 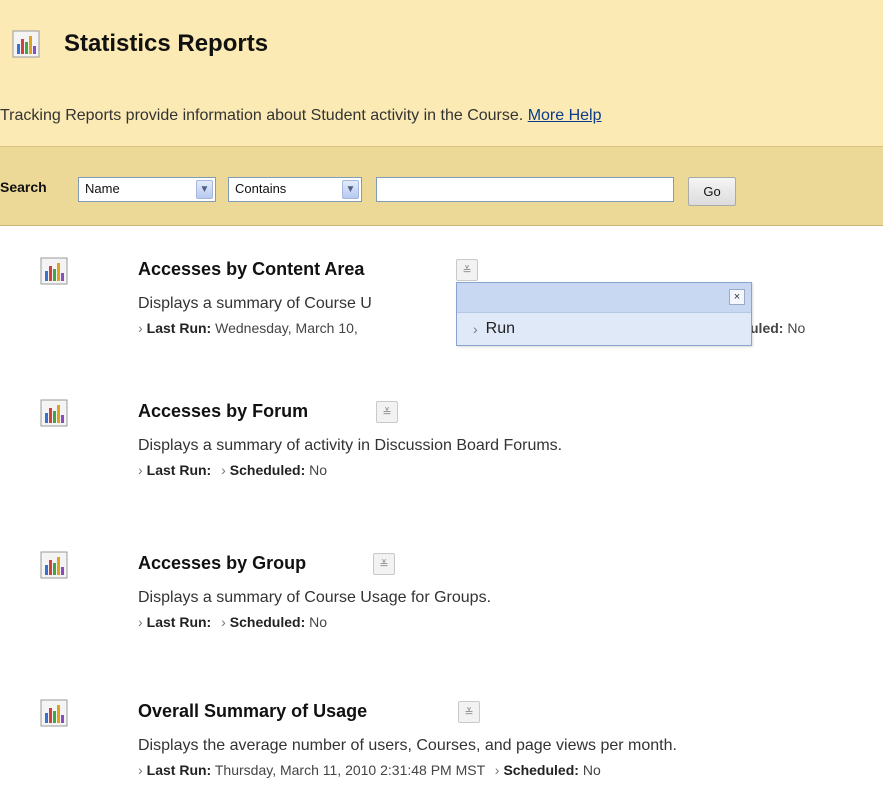 What do you see at coordinates (565, 115) in the screenshot?
I see `more-help-link: More Help` at bounding box center [565, 115].